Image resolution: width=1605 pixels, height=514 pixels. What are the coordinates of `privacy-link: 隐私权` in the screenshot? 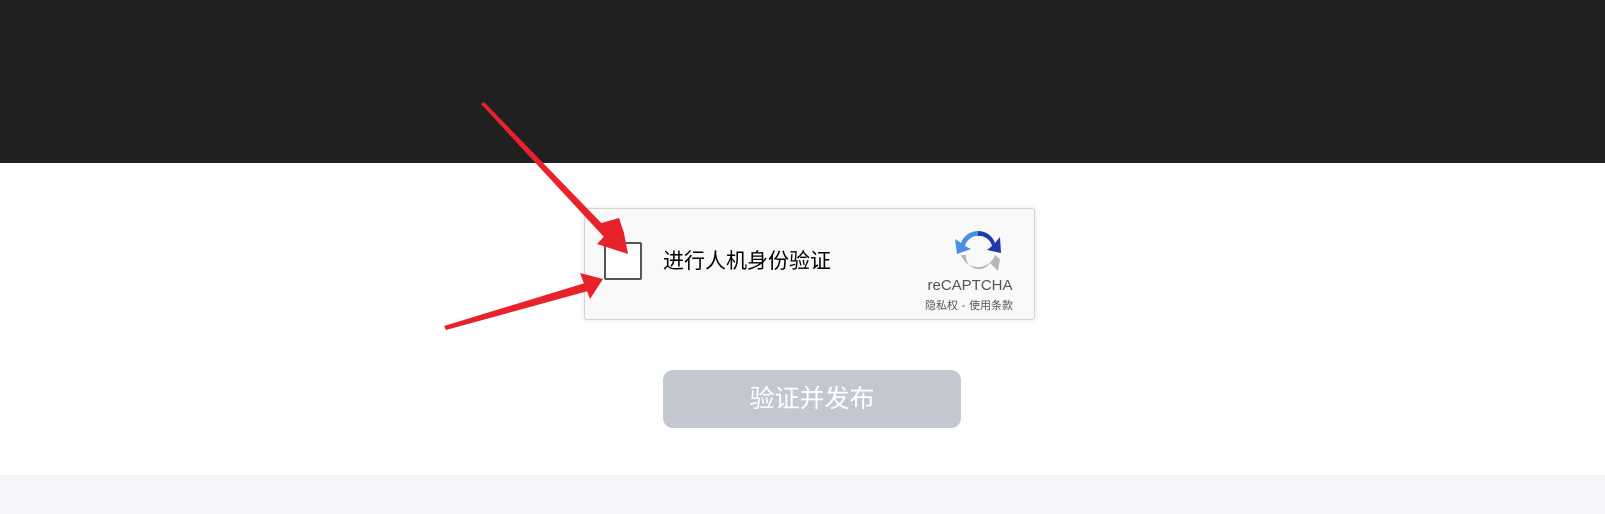 It's located at (941, 305).